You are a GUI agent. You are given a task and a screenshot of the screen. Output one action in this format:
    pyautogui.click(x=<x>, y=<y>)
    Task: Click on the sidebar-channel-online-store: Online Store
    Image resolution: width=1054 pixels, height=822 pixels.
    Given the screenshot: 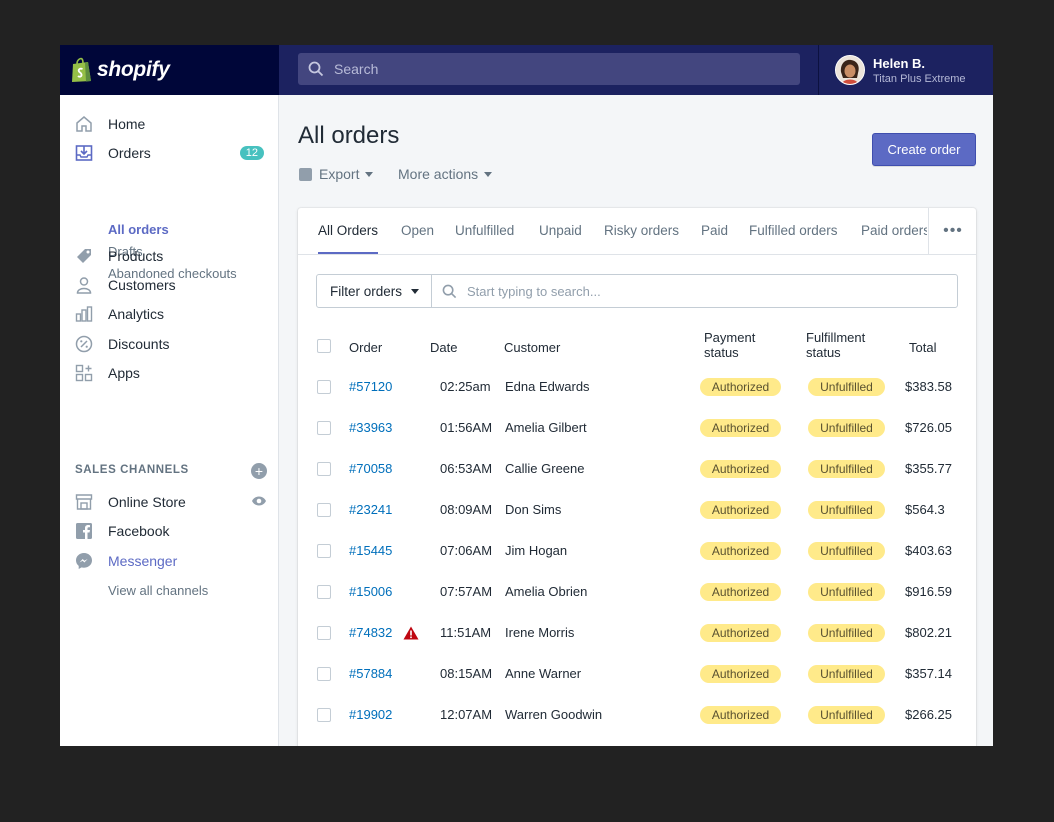 What is the action you would take?
    pyautogui.click(x=170, y=502)
    